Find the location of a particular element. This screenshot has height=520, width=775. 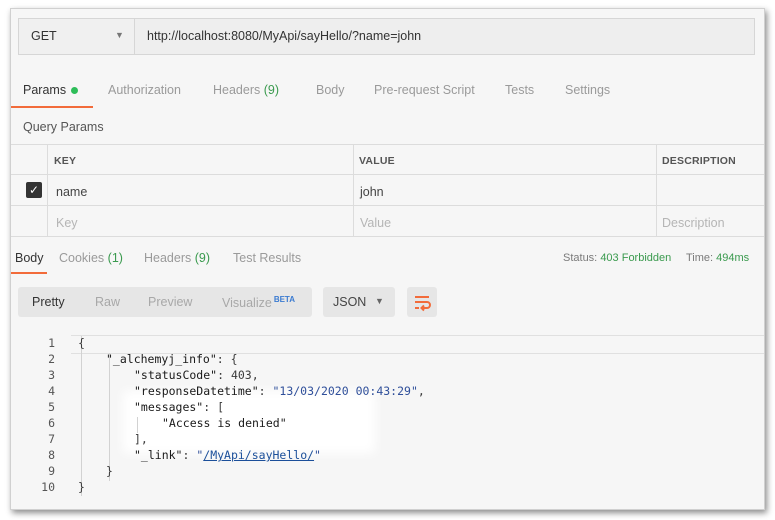

tab-tests: Tests is located at coordinates (519, 90).